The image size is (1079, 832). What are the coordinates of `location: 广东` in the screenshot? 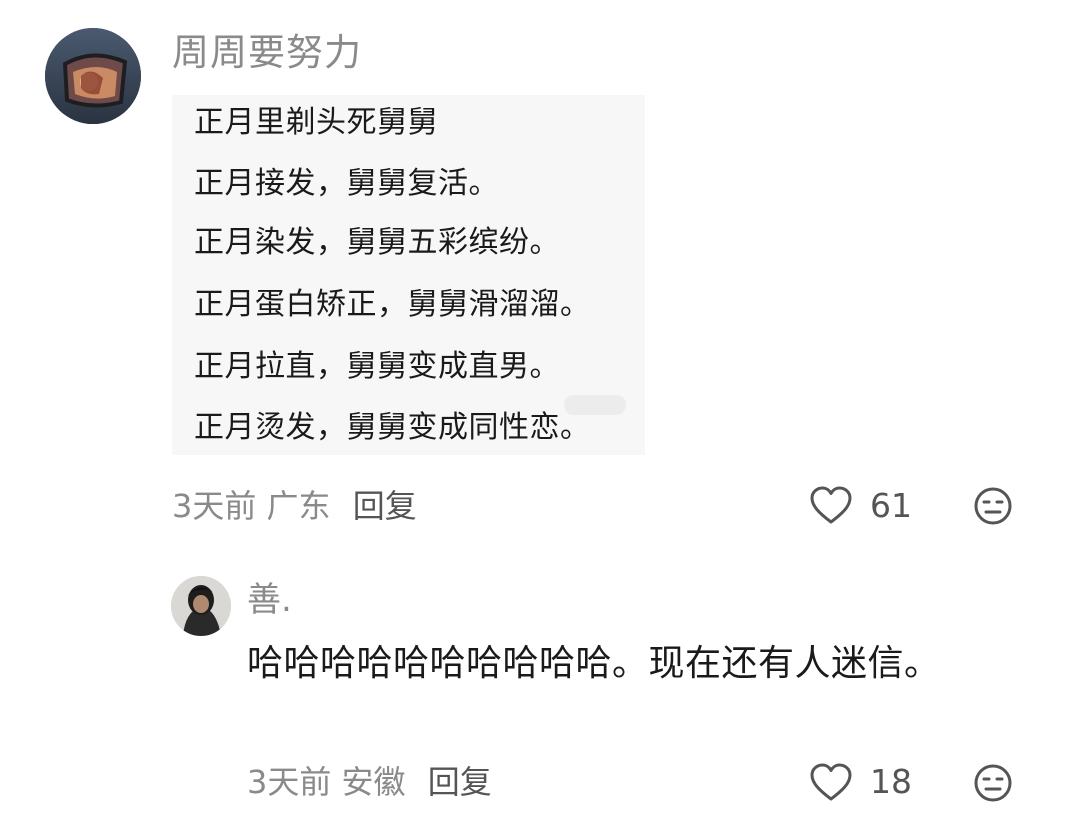 It's located at (298, 506).